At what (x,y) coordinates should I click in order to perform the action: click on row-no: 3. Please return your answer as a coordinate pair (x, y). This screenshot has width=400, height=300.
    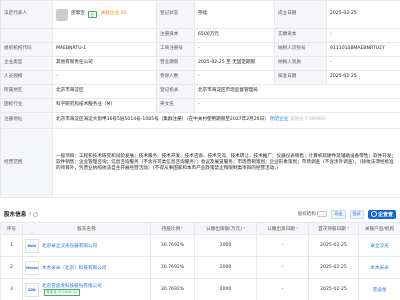
    Looking at the image, I should click on (11, 289).